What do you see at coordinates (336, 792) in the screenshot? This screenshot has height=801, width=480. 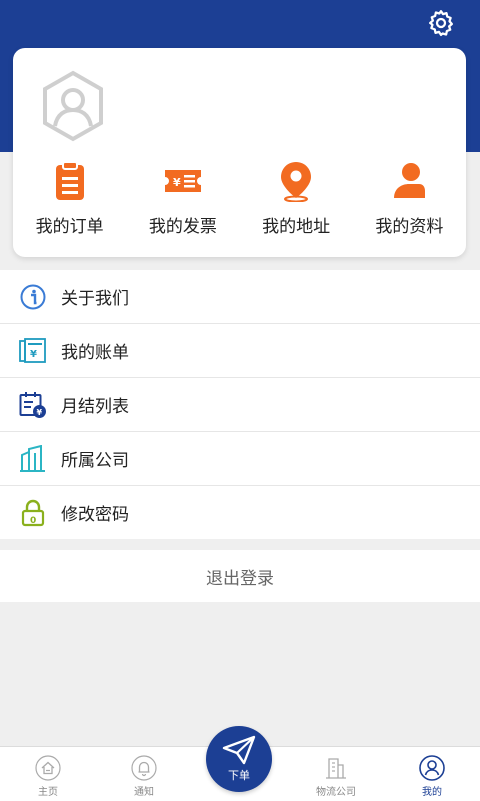 I see `tab-label: 物流公司` at bounding box center [336, 792].